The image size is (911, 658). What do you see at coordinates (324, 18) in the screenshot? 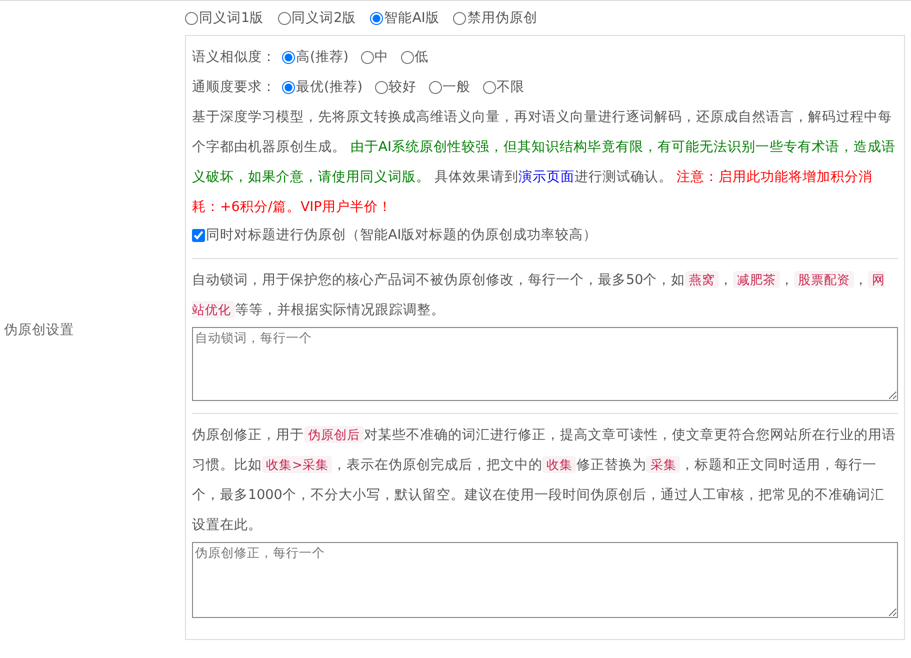
I see `radio-label: 同义词2版` at bounding box center [324, 18].